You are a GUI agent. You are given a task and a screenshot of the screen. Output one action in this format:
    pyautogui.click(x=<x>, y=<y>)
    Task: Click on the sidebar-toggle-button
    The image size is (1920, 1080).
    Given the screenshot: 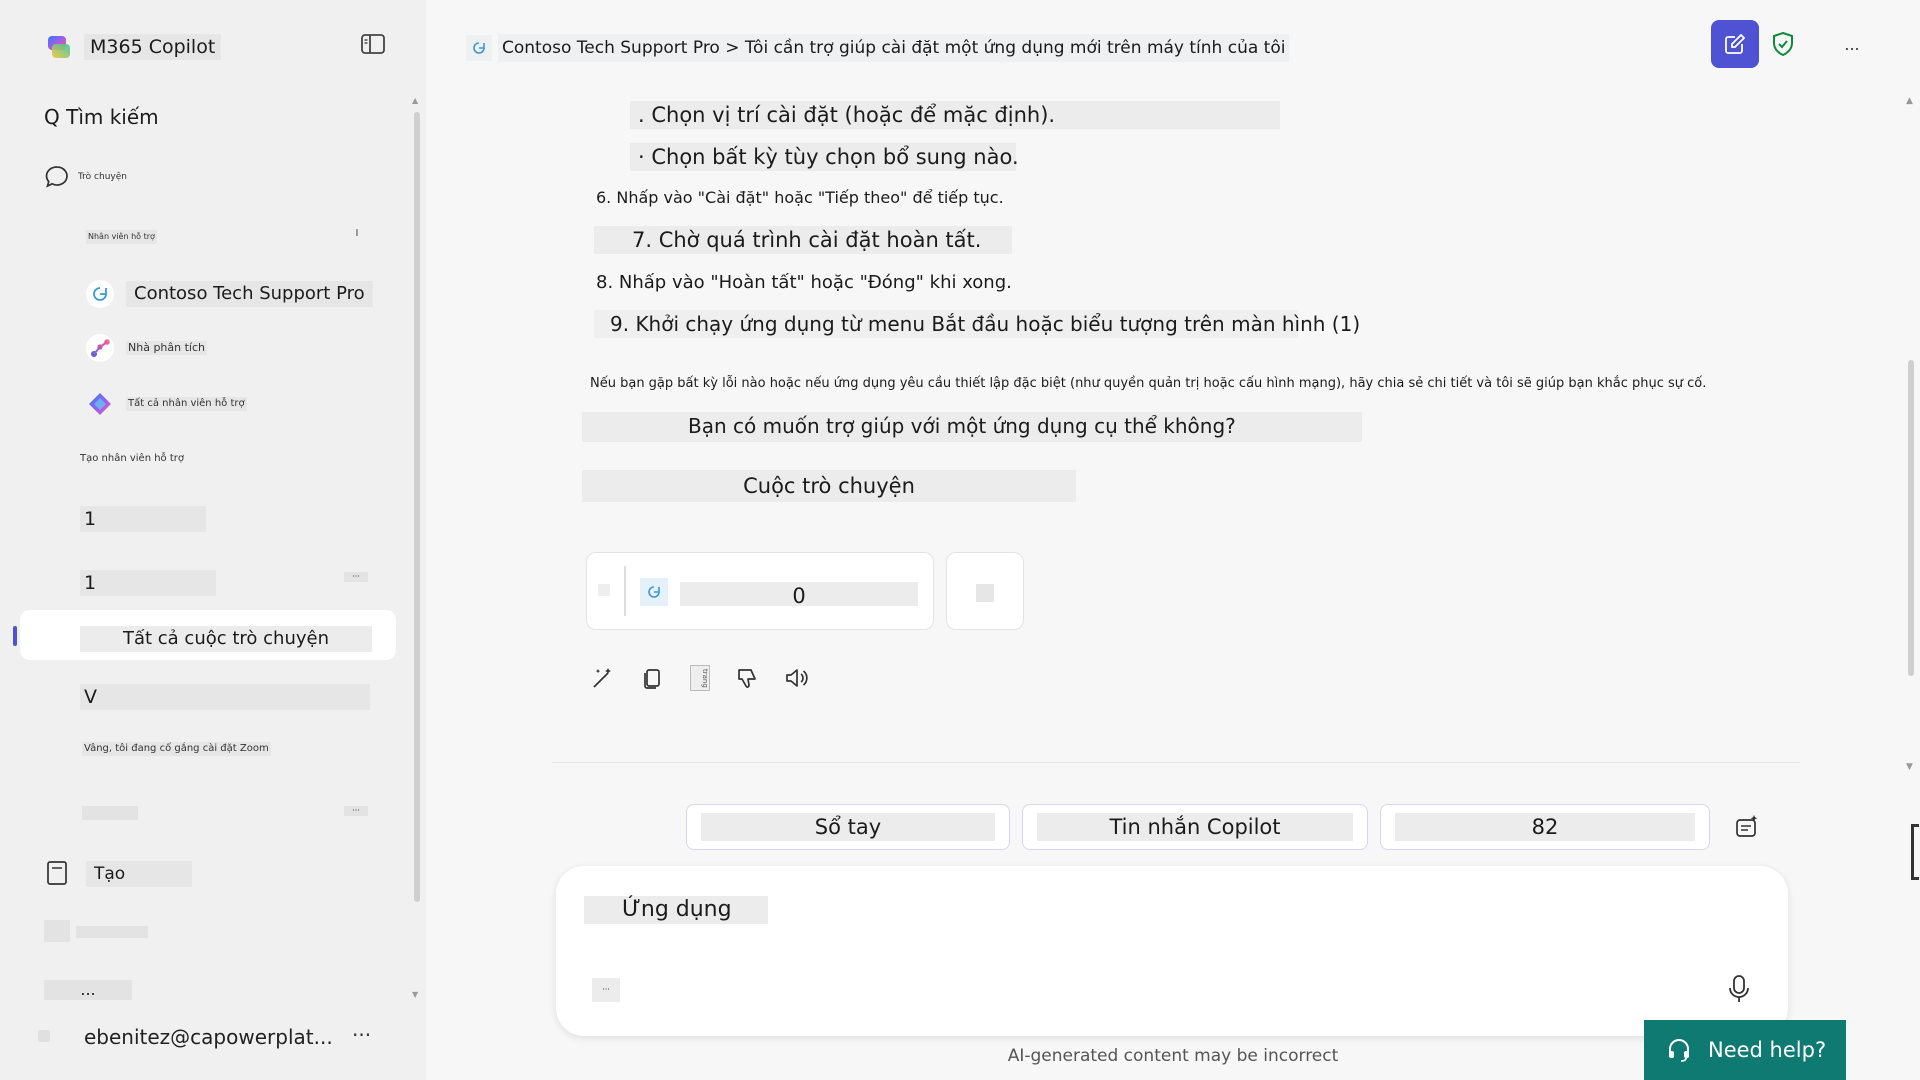 What is the action you would take?
    pyautogui.click(x=374, y=45)
    